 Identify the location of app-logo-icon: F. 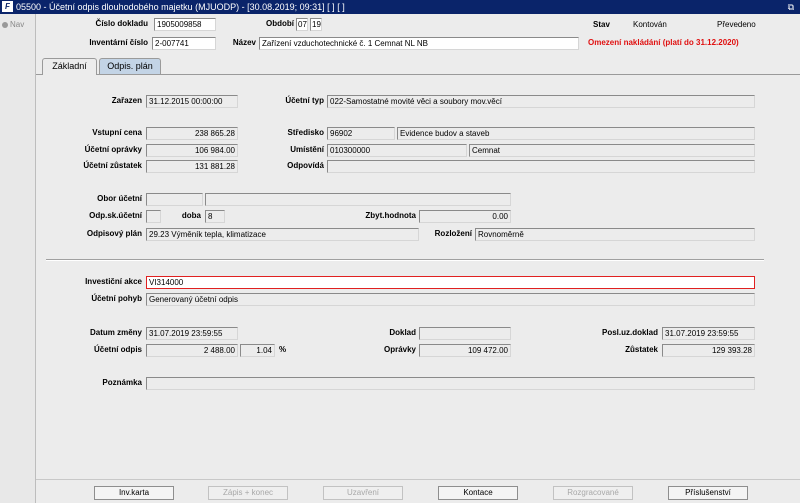
(7, 6).